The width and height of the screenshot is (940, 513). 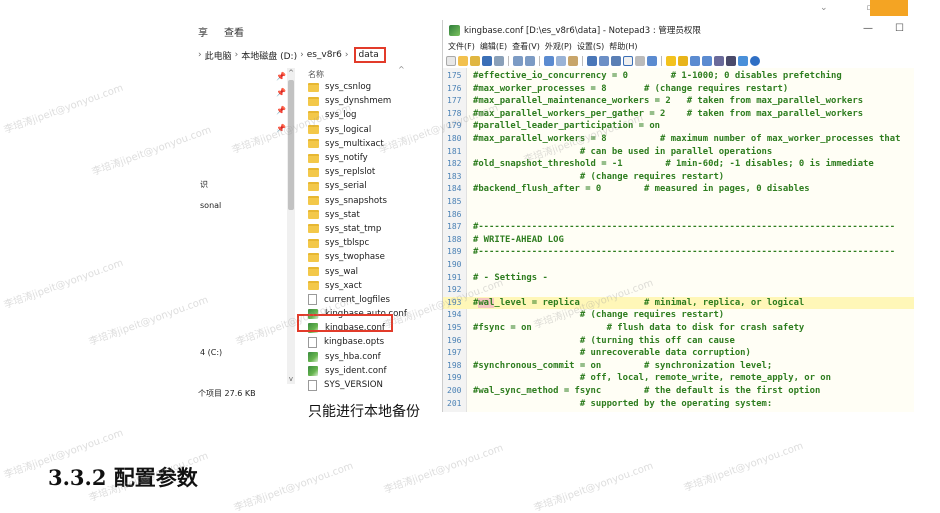 What do you see at coordinates (558, 47) in the screenshot?
I see `menu-appearance: 外观(P)` at bounding box center [558, 47].